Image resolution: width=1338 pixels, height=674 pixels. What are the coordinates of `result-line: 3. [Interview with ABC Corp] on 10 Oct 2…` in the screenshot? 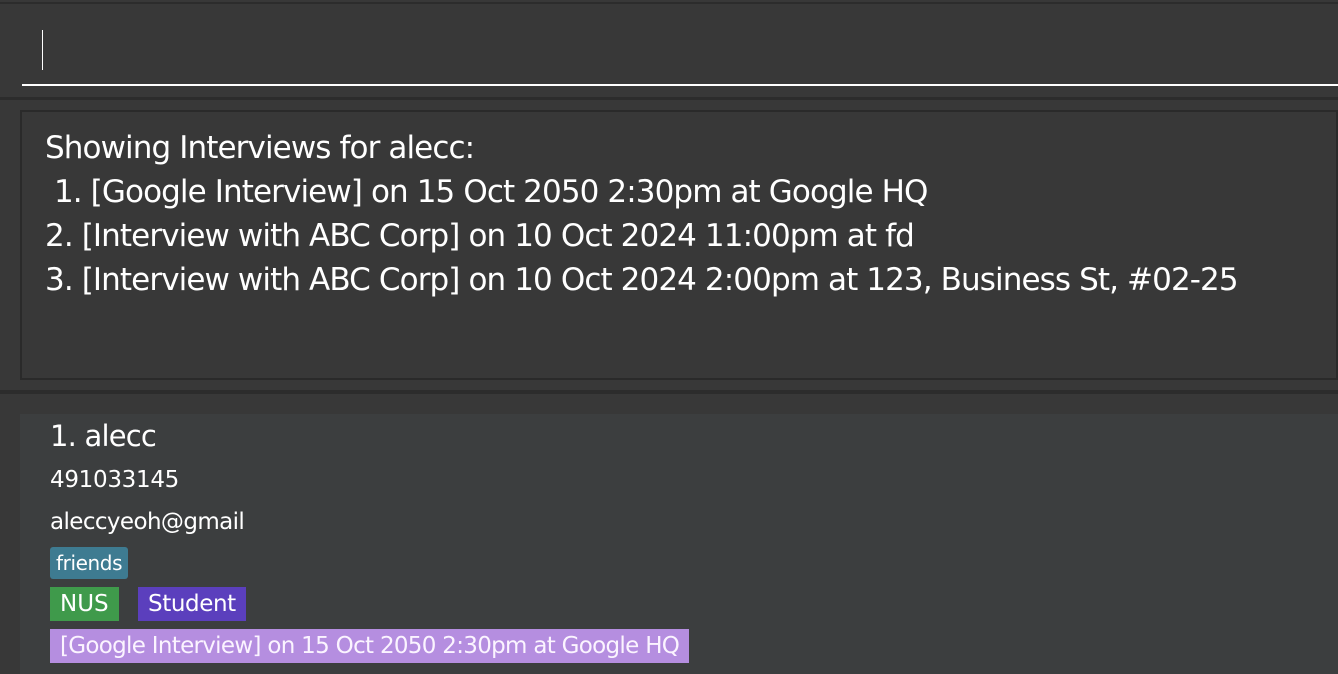 It's located at (642, 280).